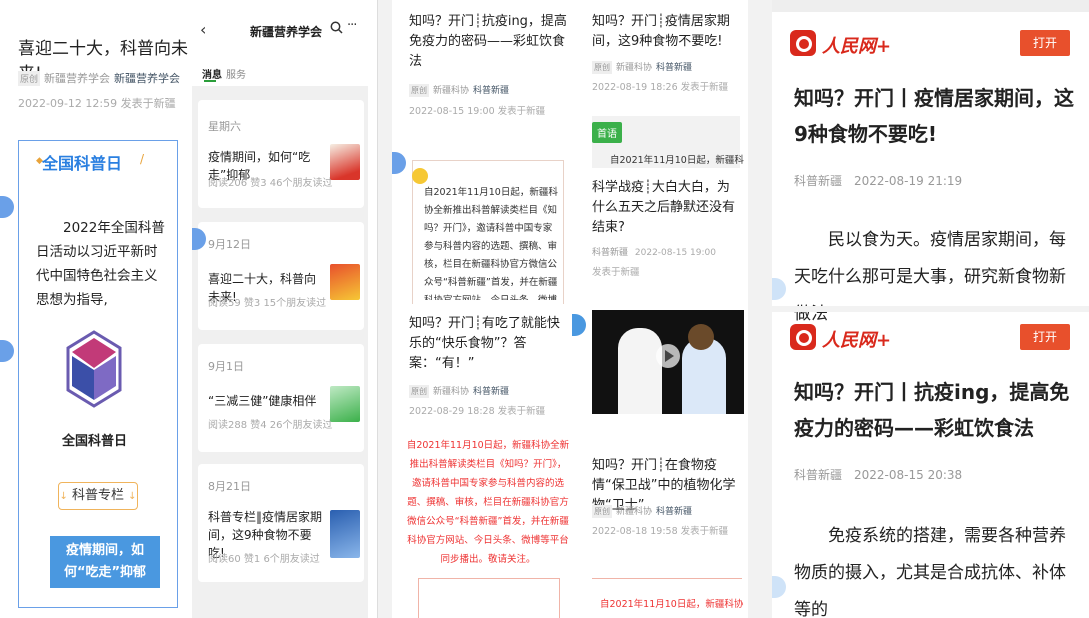  What do you see at coordinates (267, 303) in the screenshot?
I see `item-stats: 阅读59 赞3 15个朋友读过` at bounding box center [267, 303].